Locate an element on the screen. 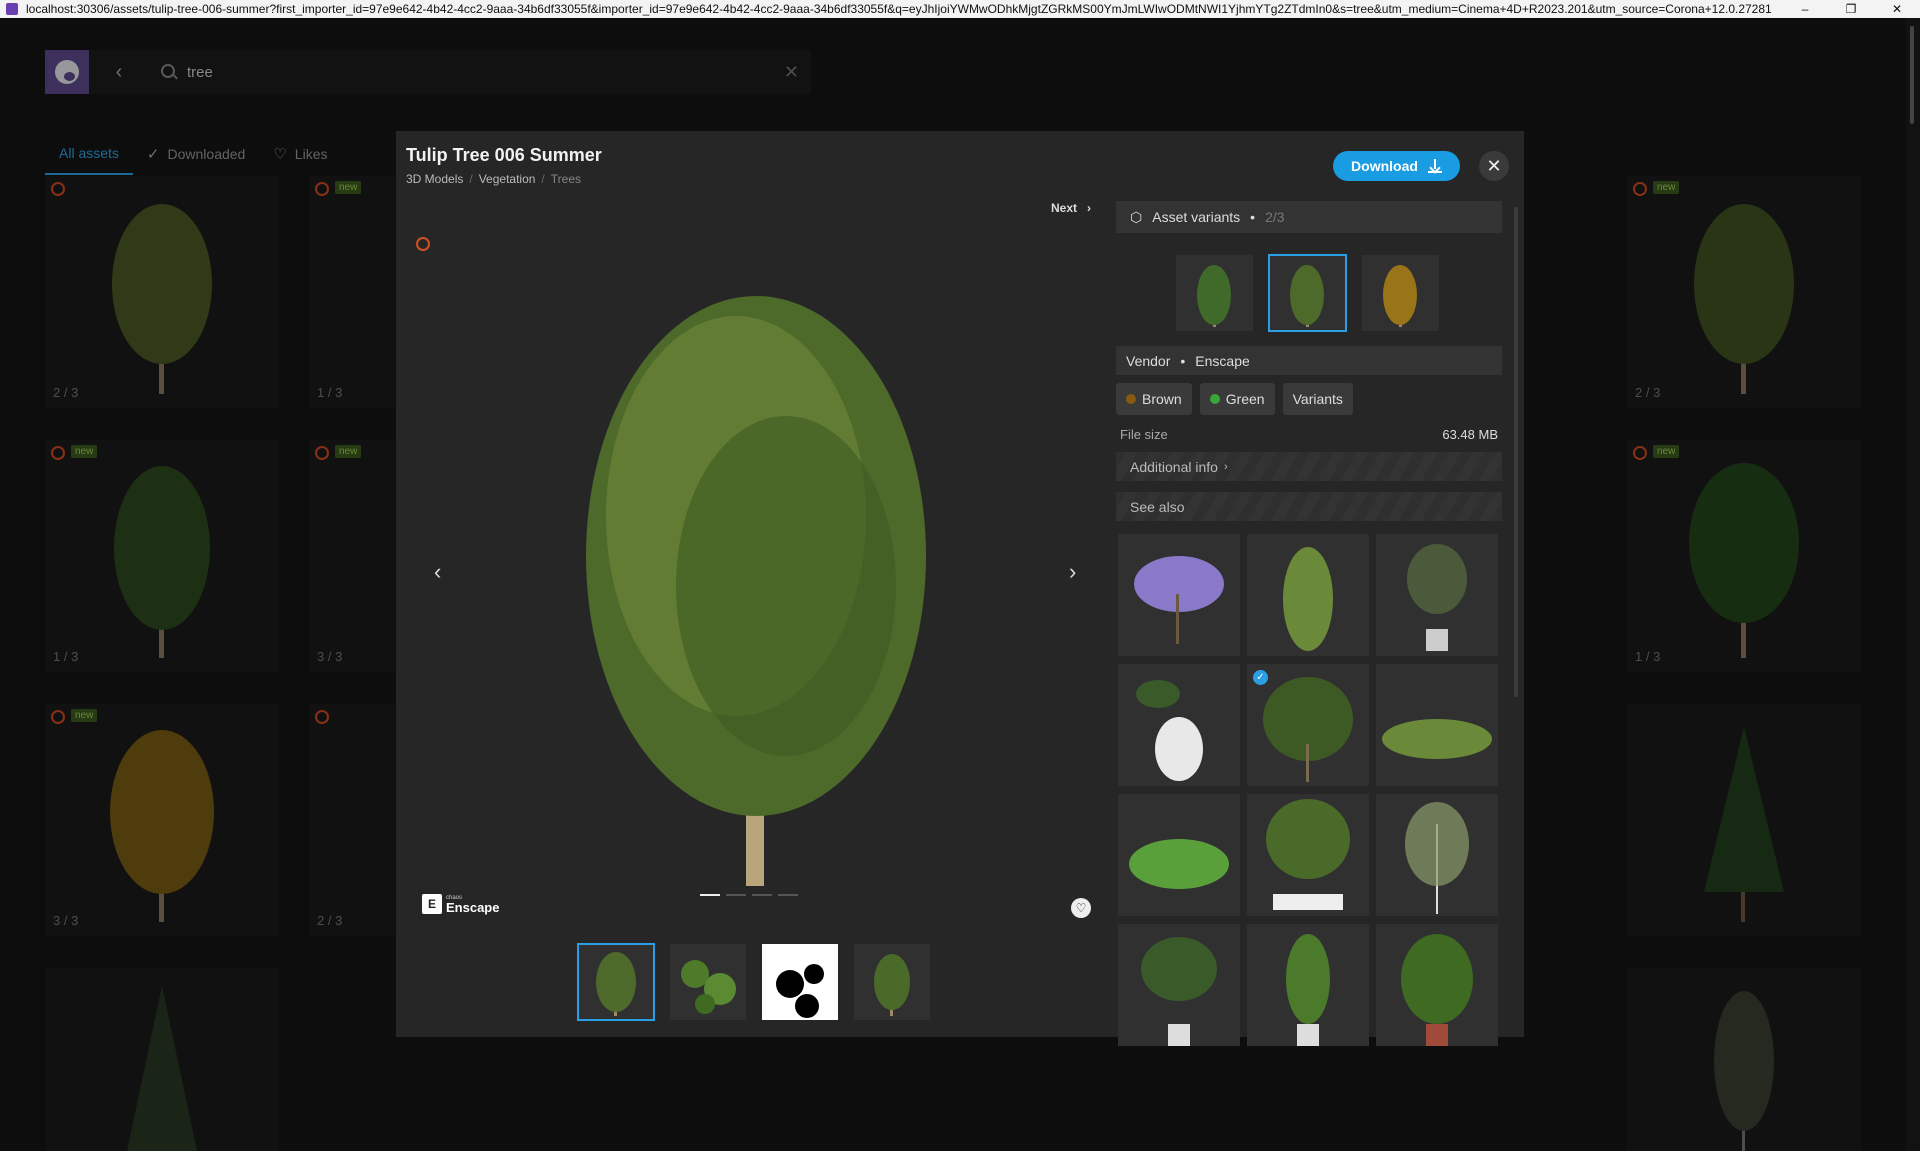 The height and width of the screenshot is (1151, 1920). vendor-logo: E chaos Enscape is located at coordinates (460, 904).